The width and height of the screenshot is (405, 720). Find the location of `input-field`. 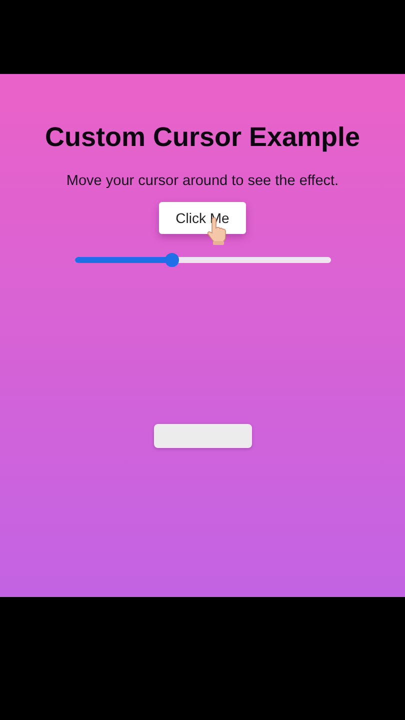

input-field is located at coordinates (203, 436).